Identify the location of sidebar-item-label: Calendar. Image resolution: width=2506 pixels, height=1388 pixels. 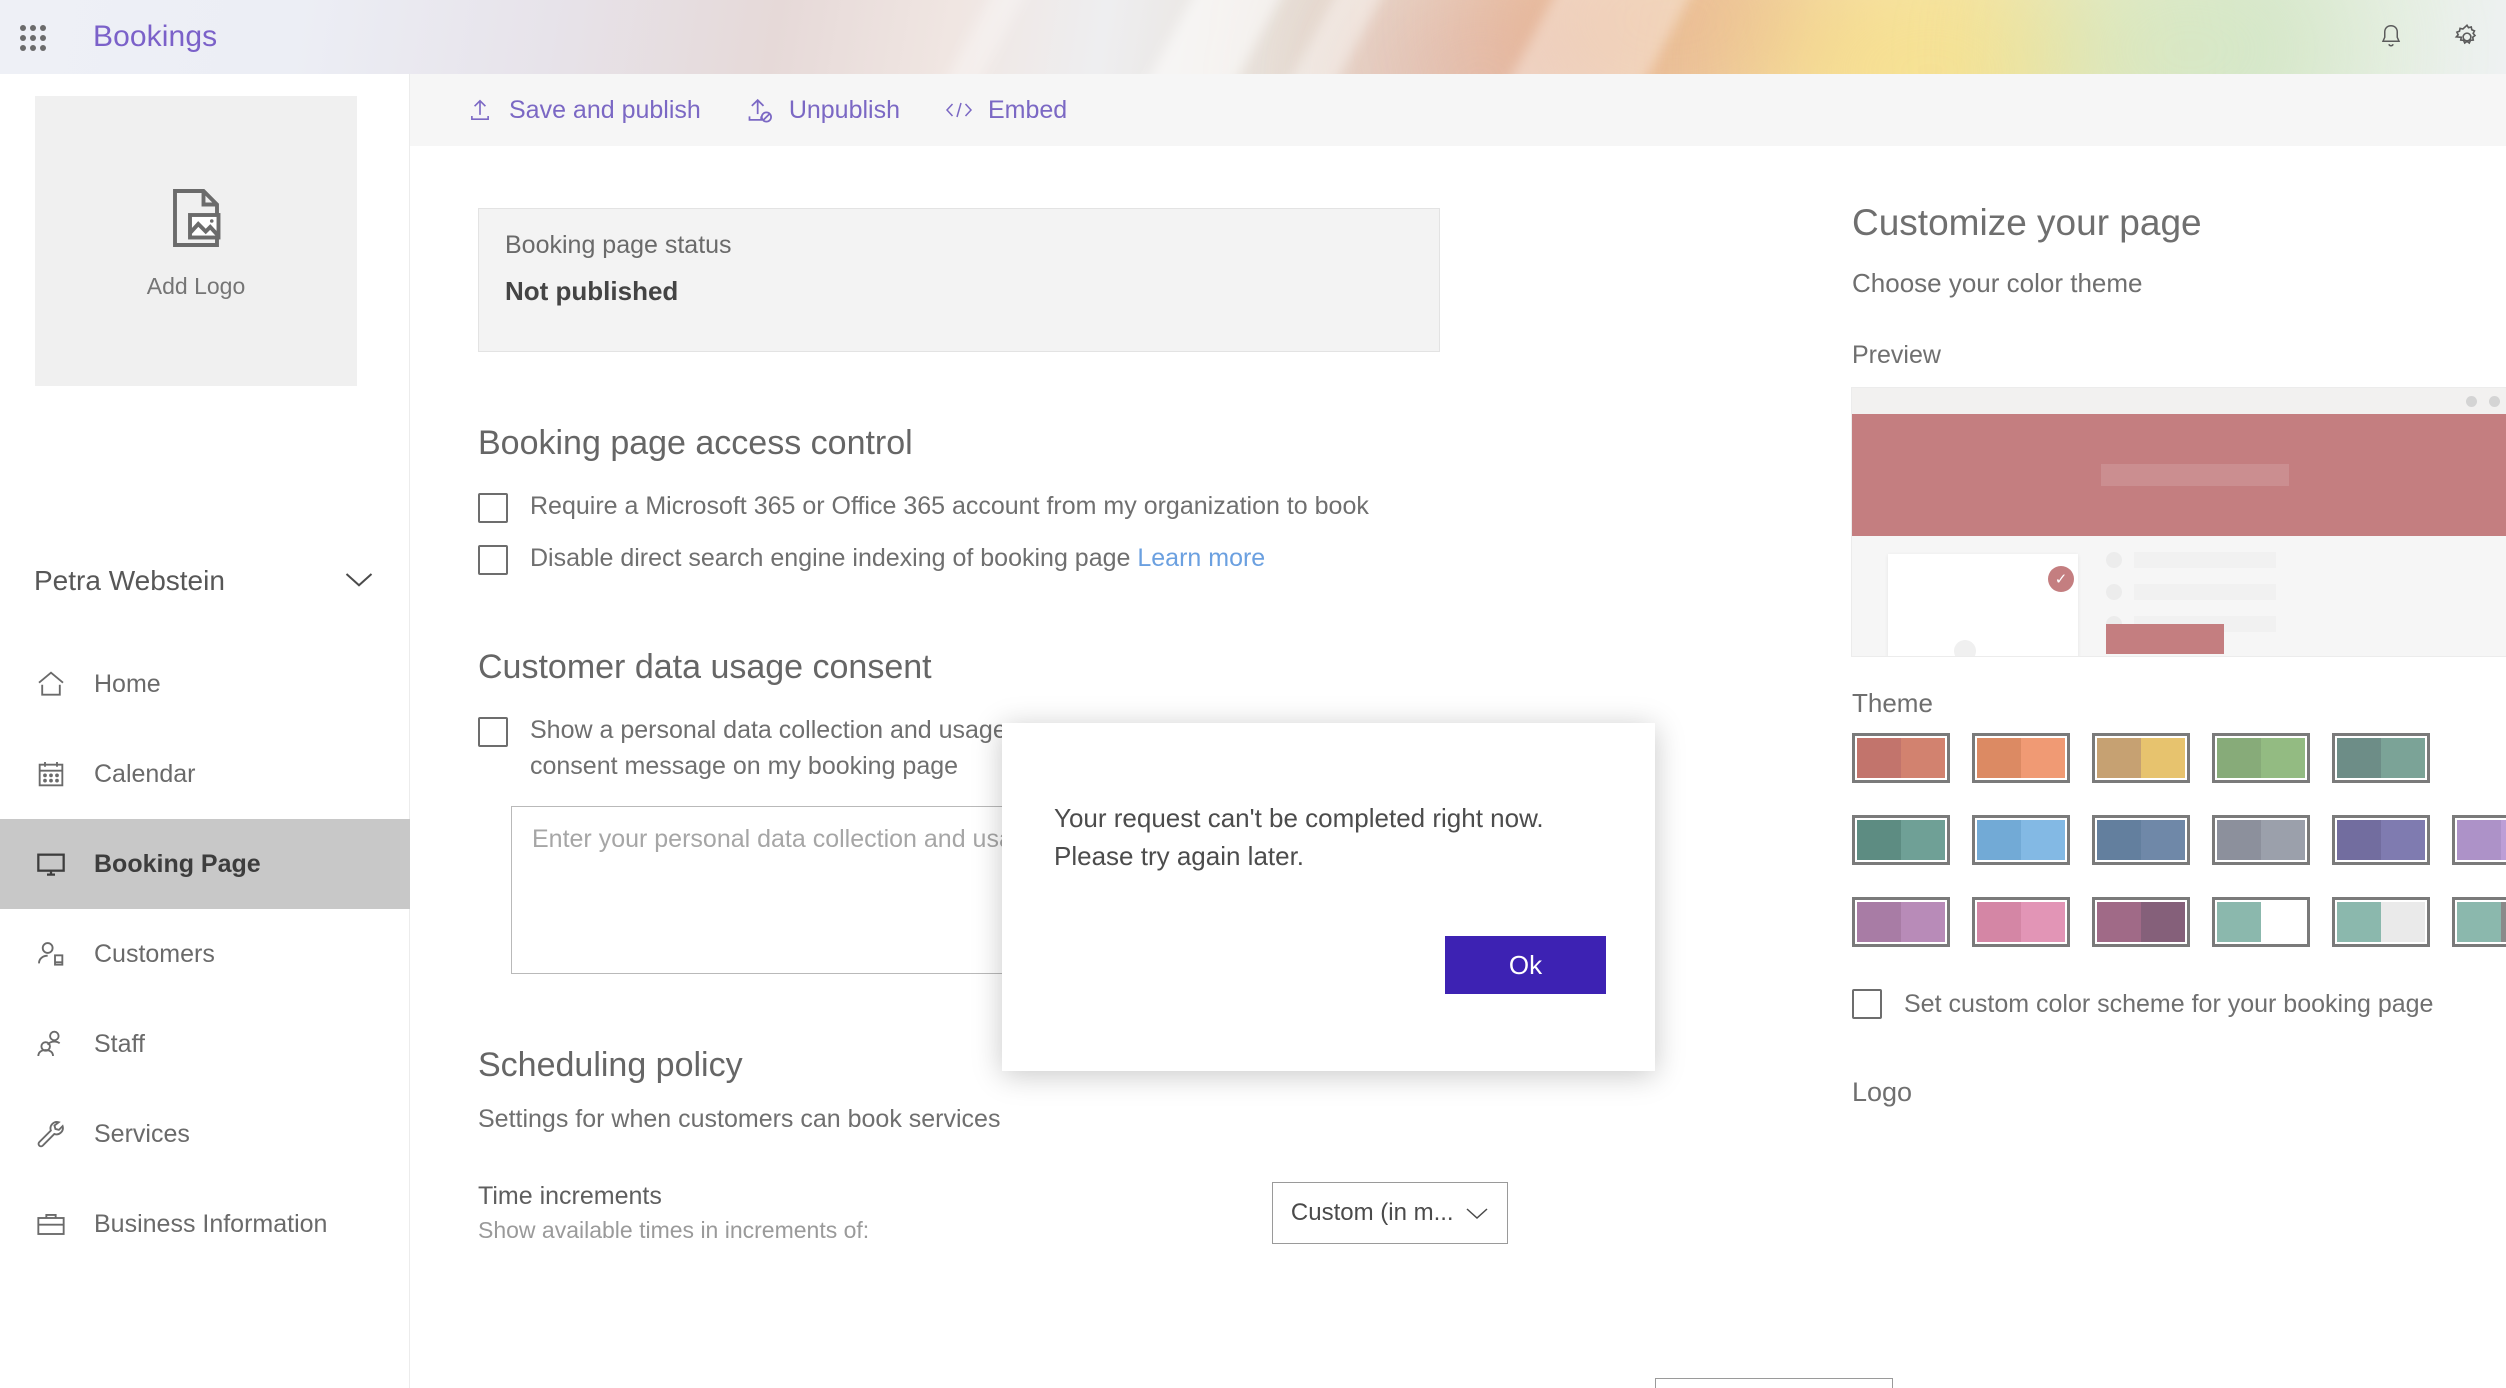
(145, 773).